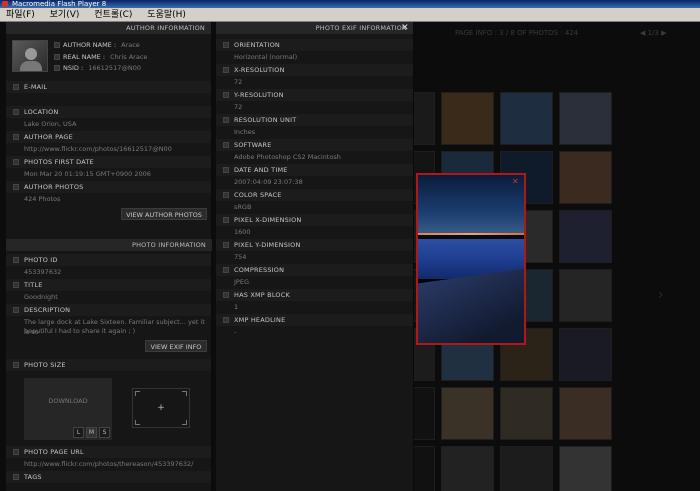  Describe the element at coordinates (314, 95) in the screenshot. I see `exif-y-resolution-row: Y-RESOLUTION` at that location.